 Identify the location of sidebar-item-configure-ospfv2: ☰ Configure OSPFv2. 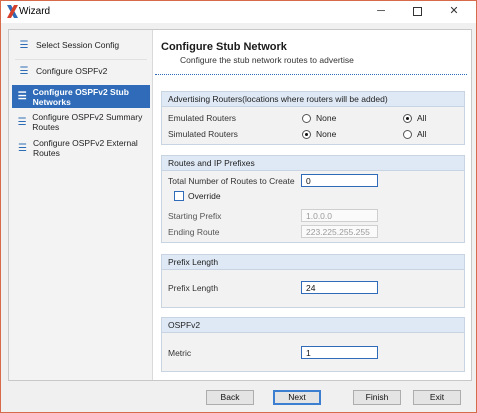
(81, 71).